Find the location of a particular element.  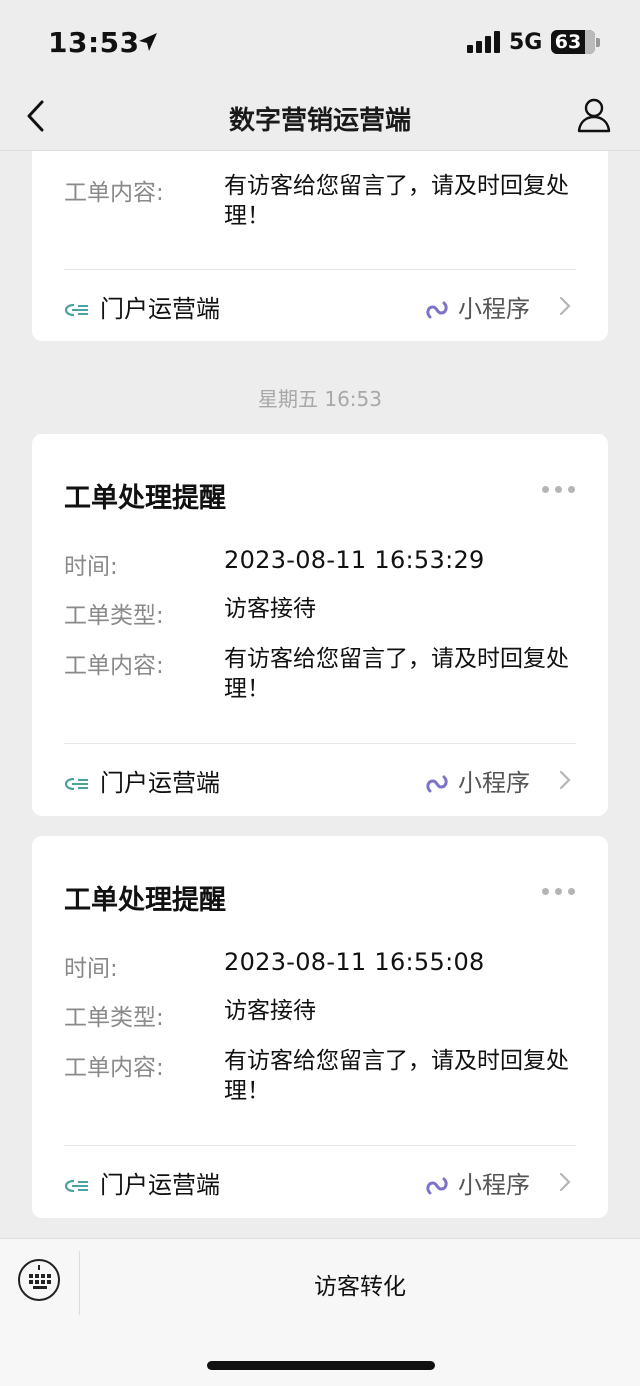

page-title: 数字营销运营端 is located at coordinates (319, 121).